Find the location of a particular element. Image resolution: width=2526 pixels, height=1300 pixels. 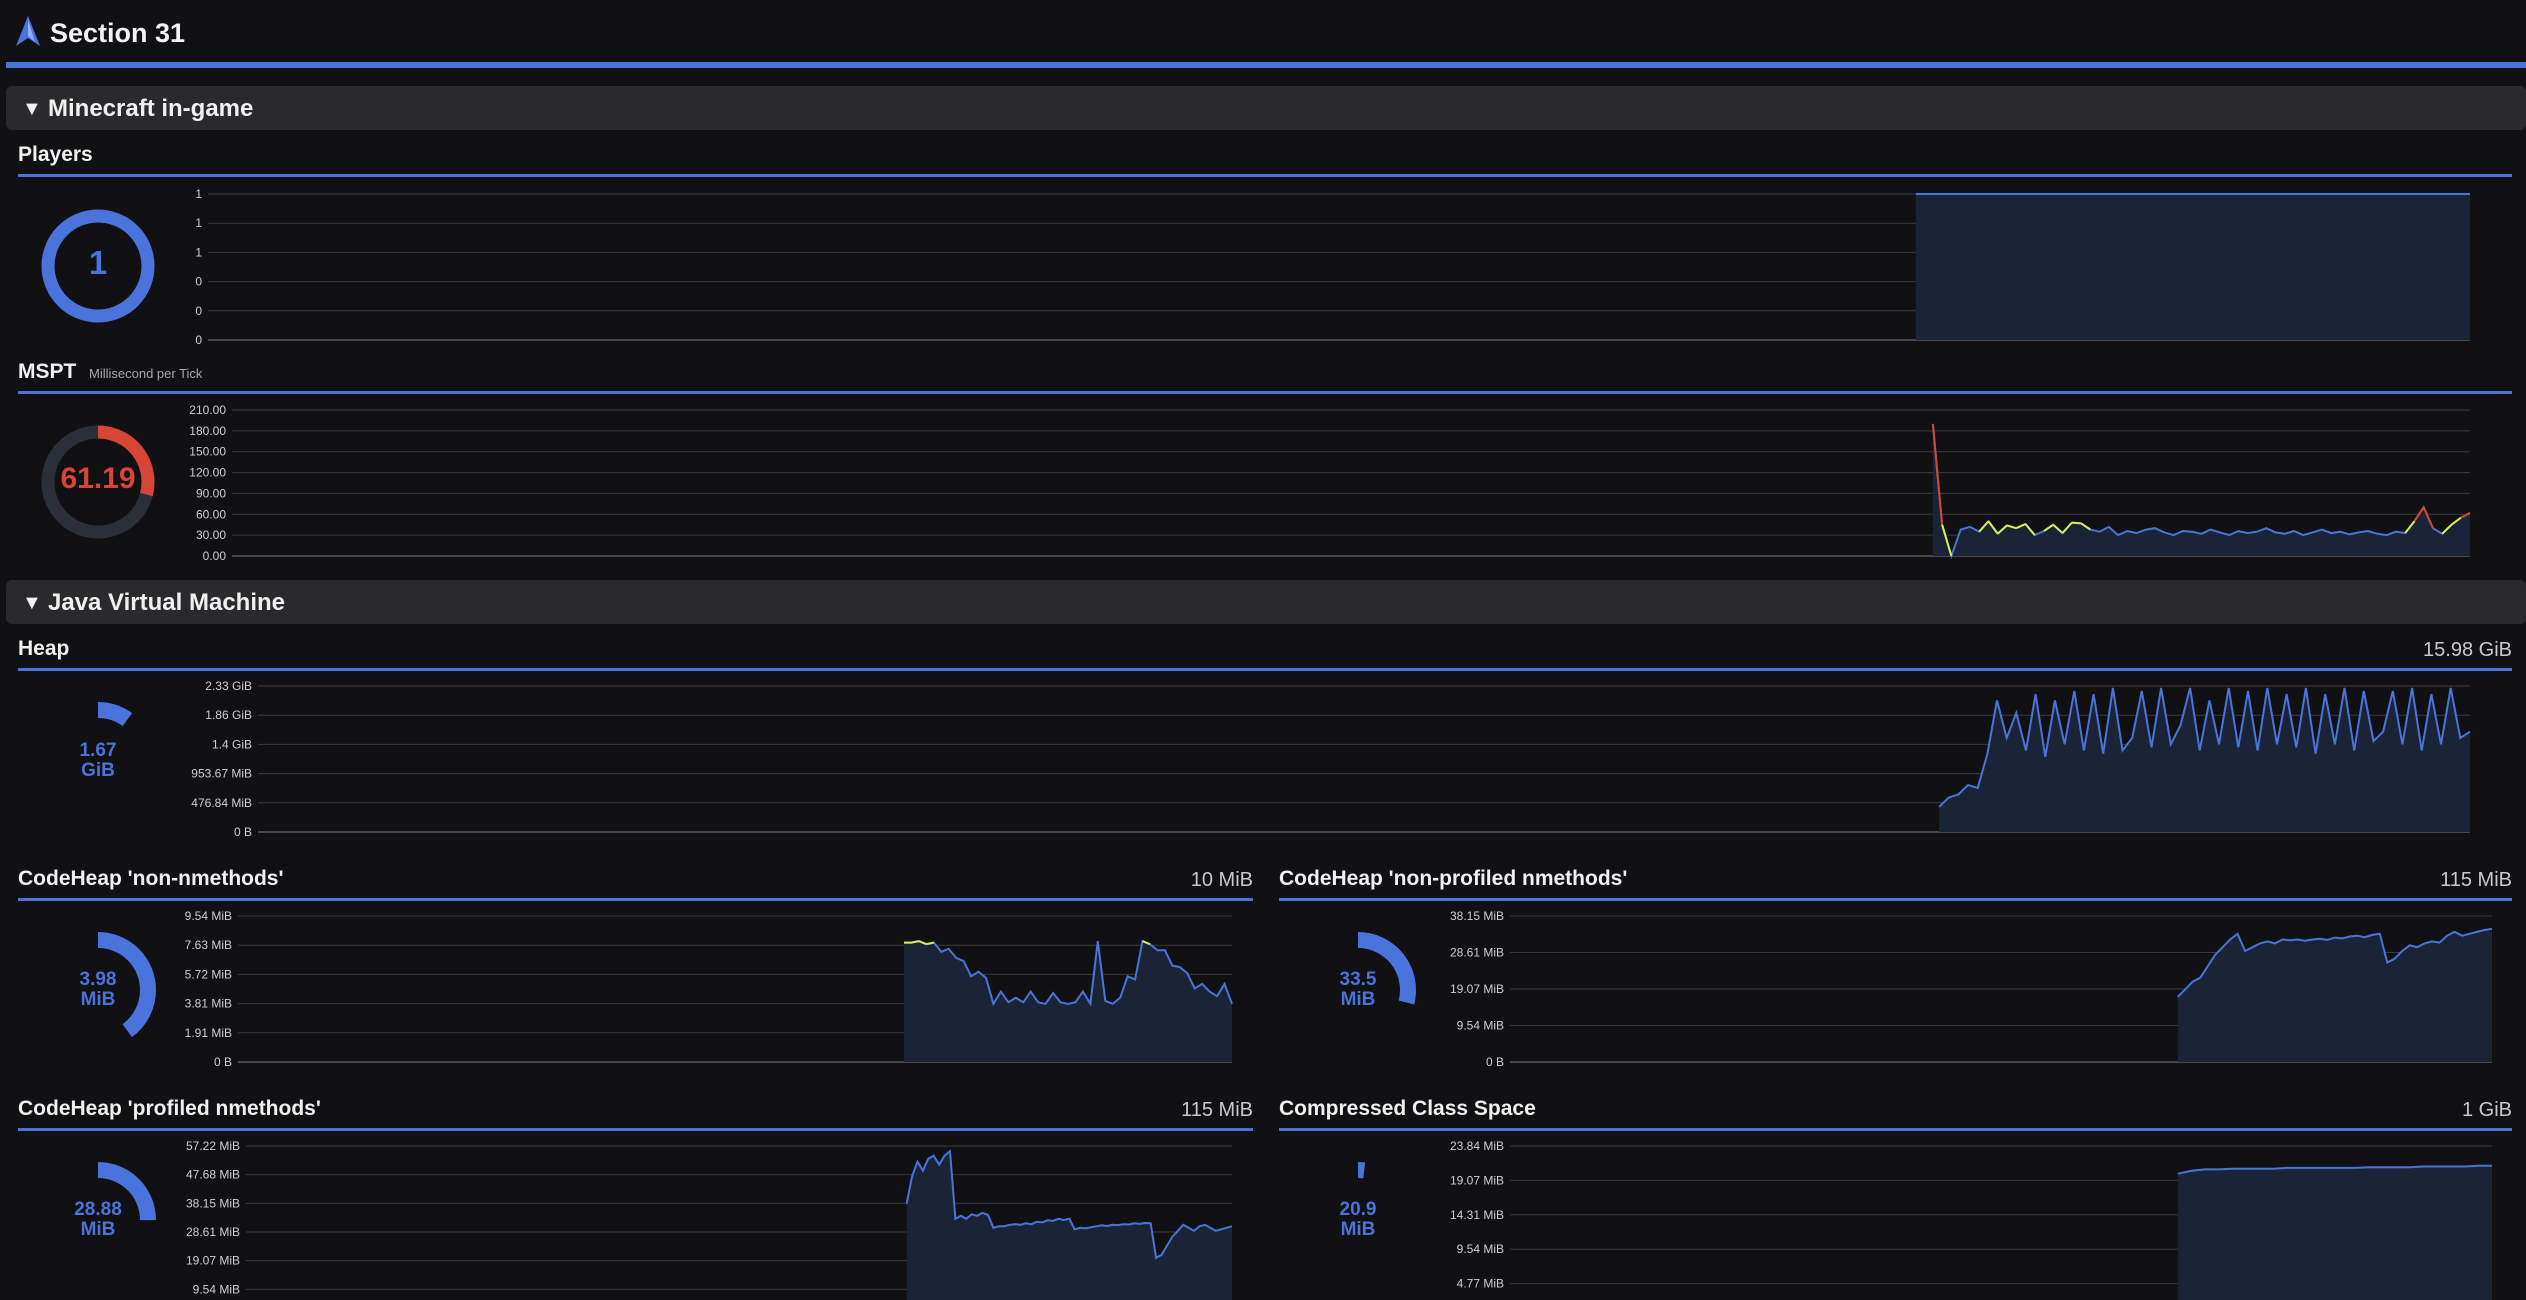

gauge-value: 1 is located at coordinates (98, 262).